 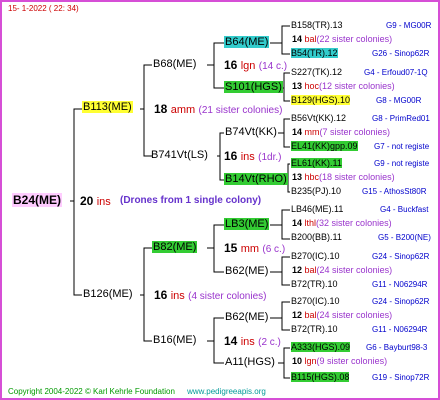 I want to click on sire-dam-name: B82(ME), so click(x=175, y=247).